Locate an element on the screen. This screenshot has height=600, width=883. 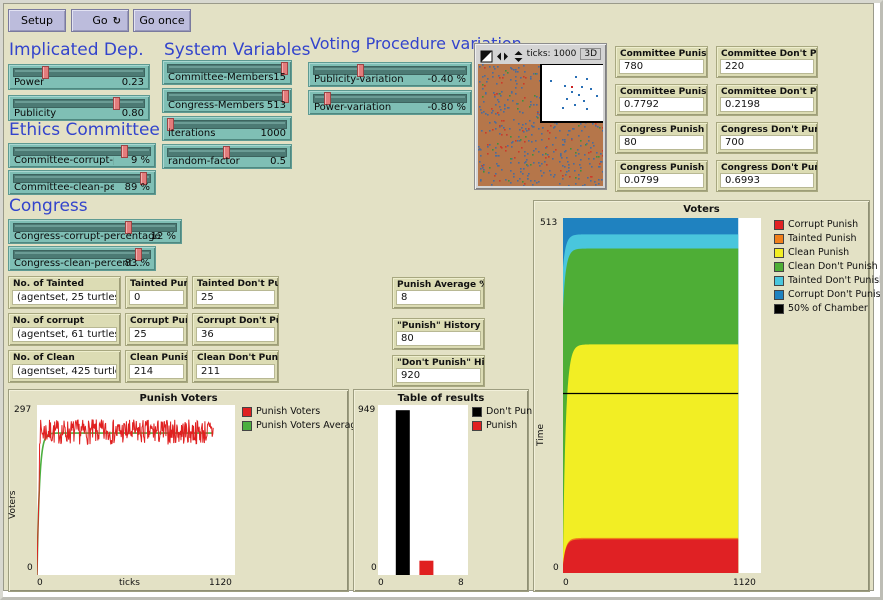
monitor-title: Tainted Punish is located at coordinates (159, 284).